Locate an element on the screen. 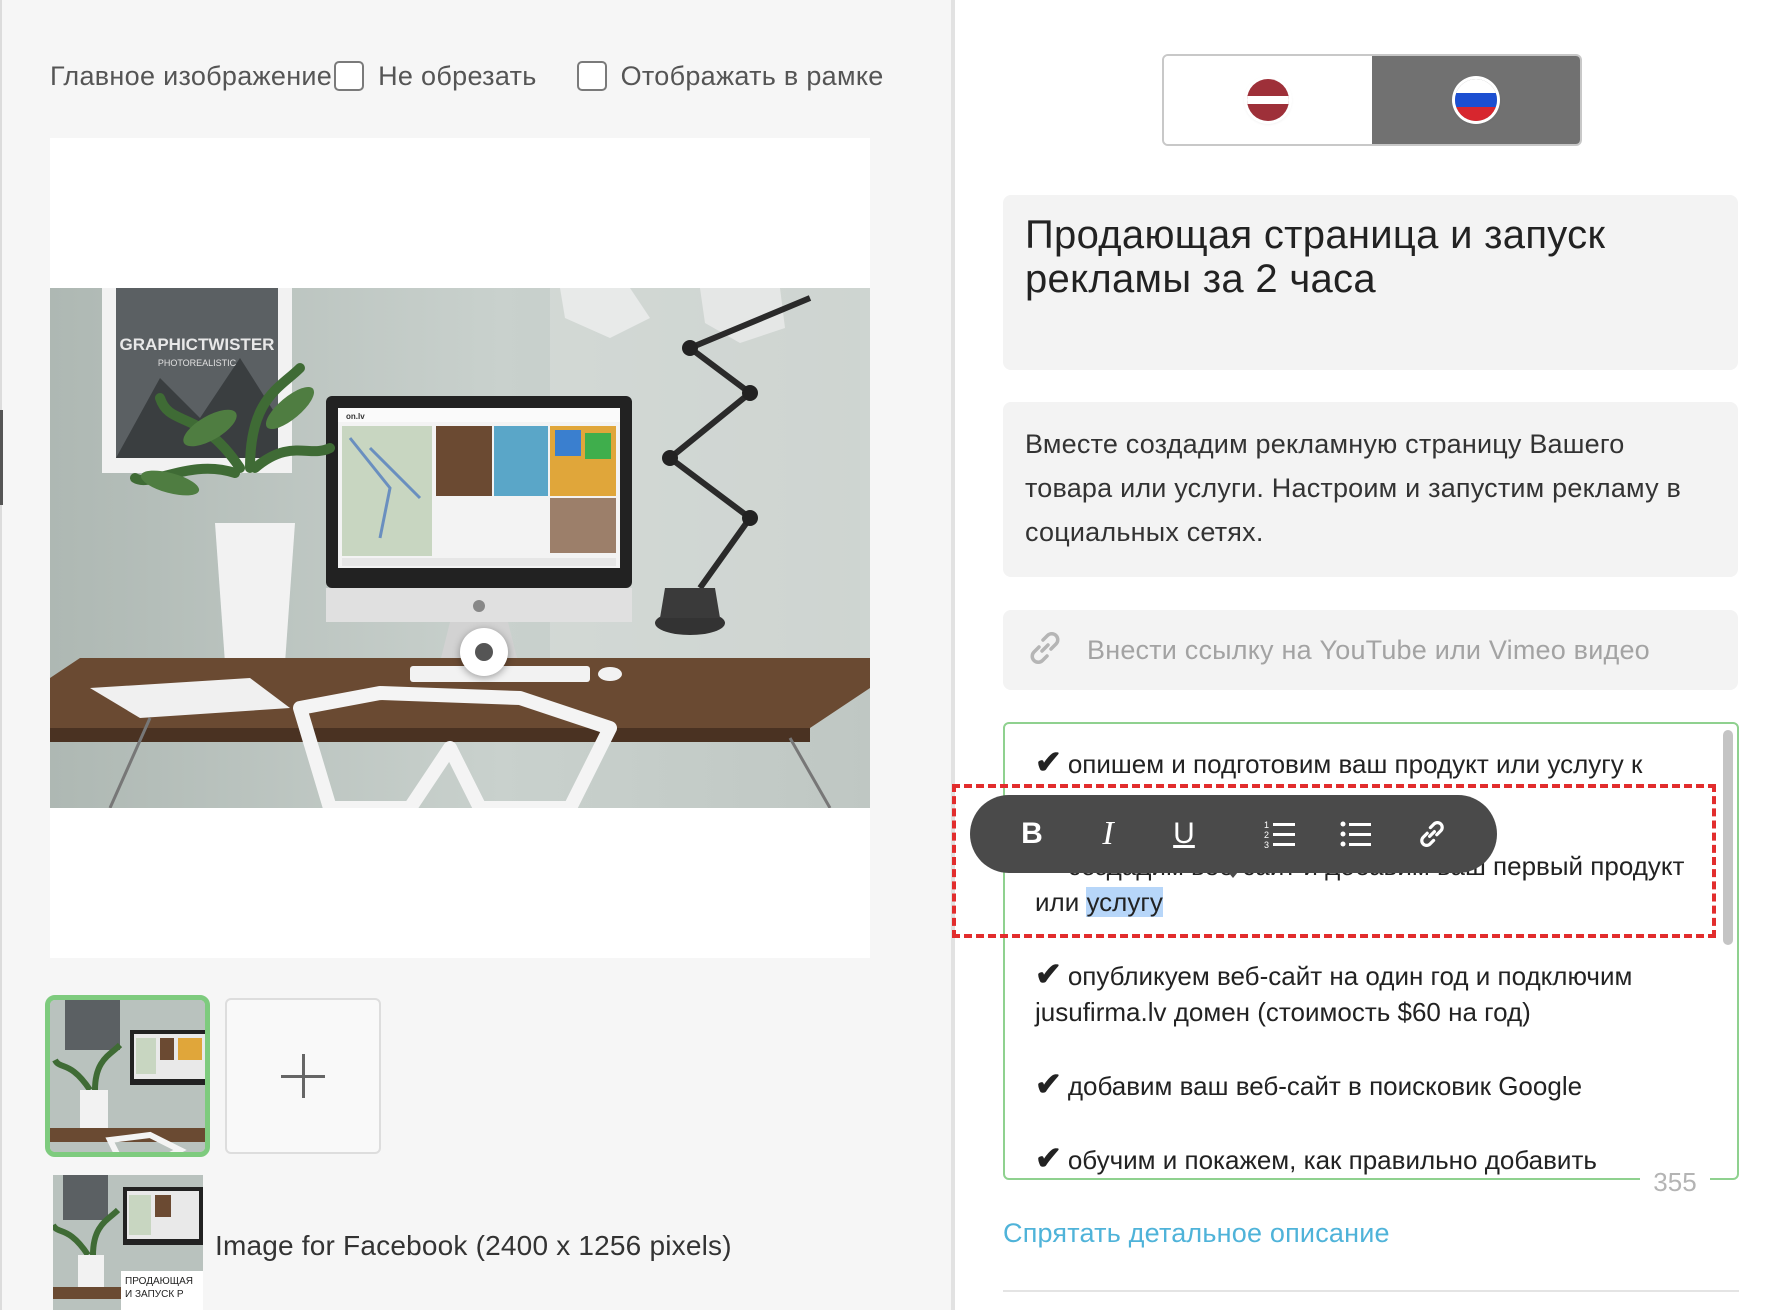 This screenshot has height=1310, width=1788. video-link-input: Внести ссылку на YouTube или Vimeo видео is located at coordinates (1370, 650).